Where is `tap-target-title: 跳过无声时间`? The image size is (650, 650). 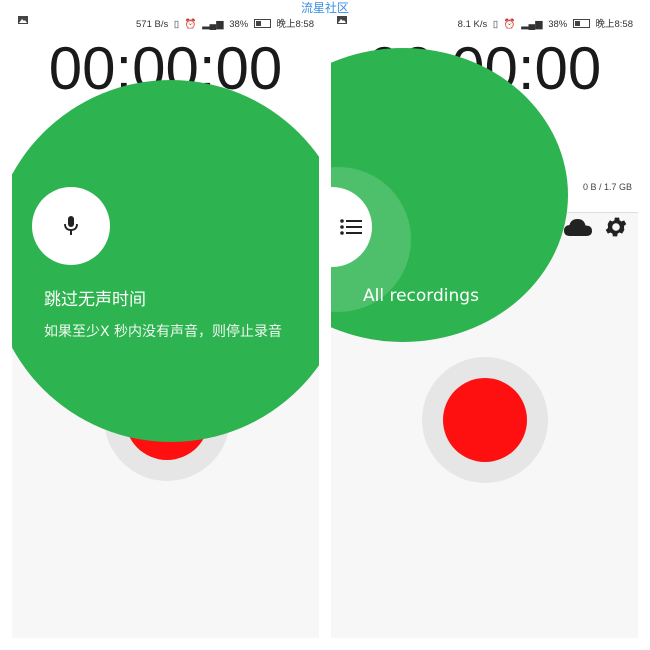 tap-target-title: 跳过无声时间 is located at coordinates (95, 300).